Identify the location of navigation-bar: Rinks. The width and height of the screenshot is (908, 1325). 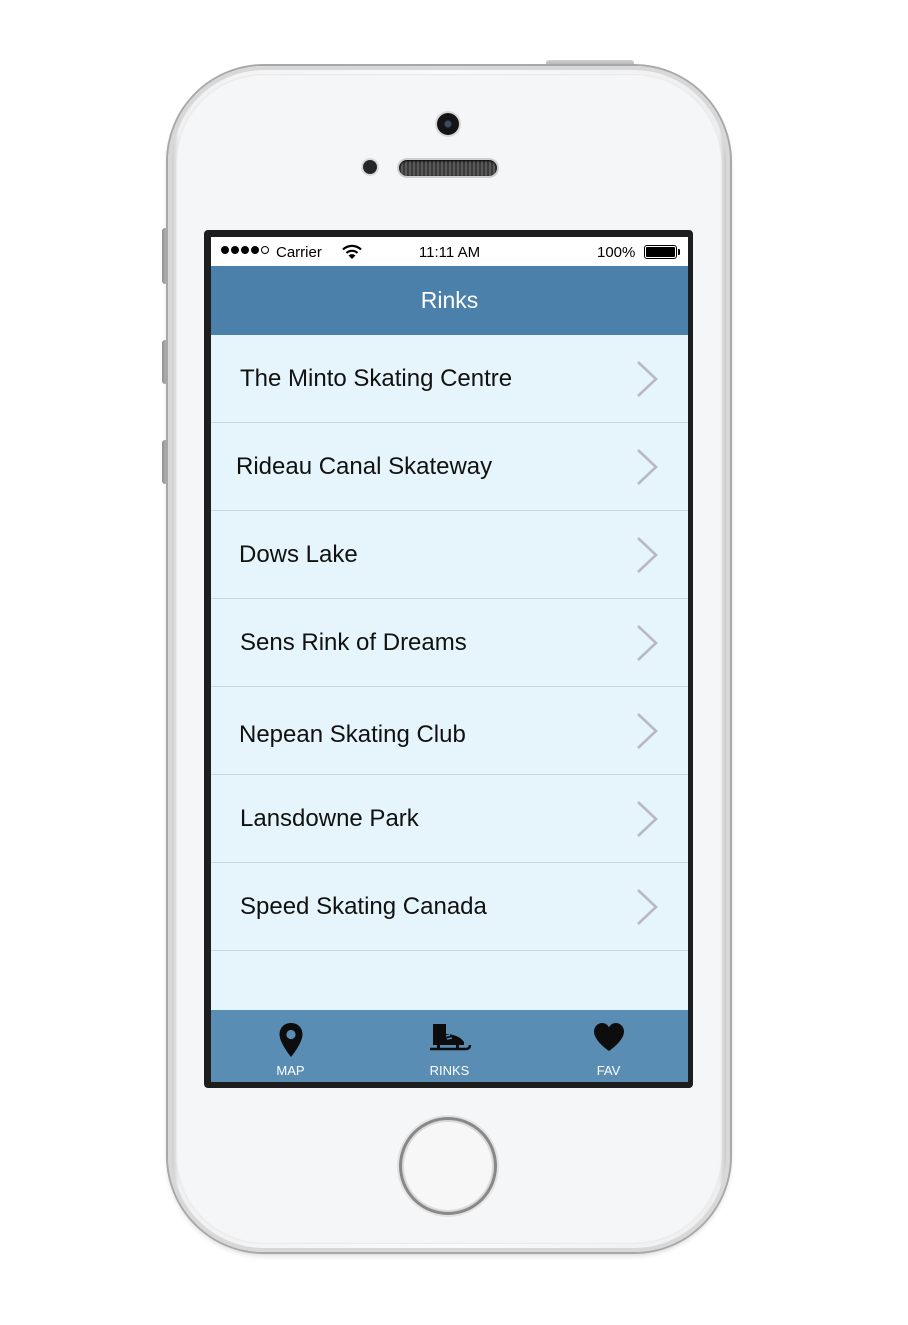
(449, 300).